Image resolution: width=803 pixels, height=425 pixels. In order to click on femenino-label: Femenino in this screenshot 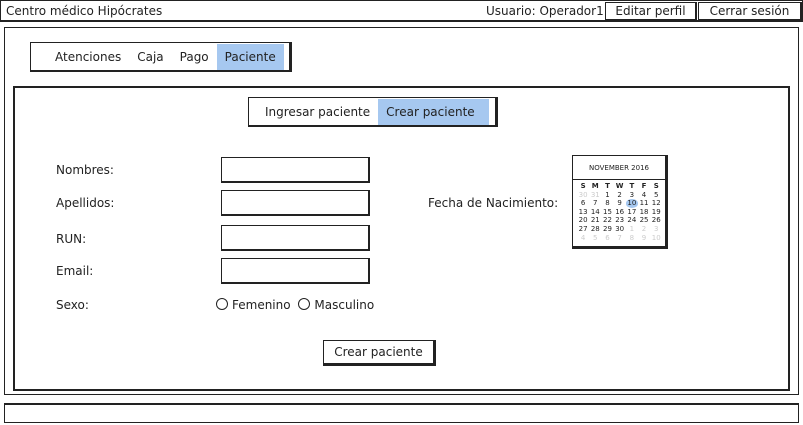, I will do `click(261, 305)`.